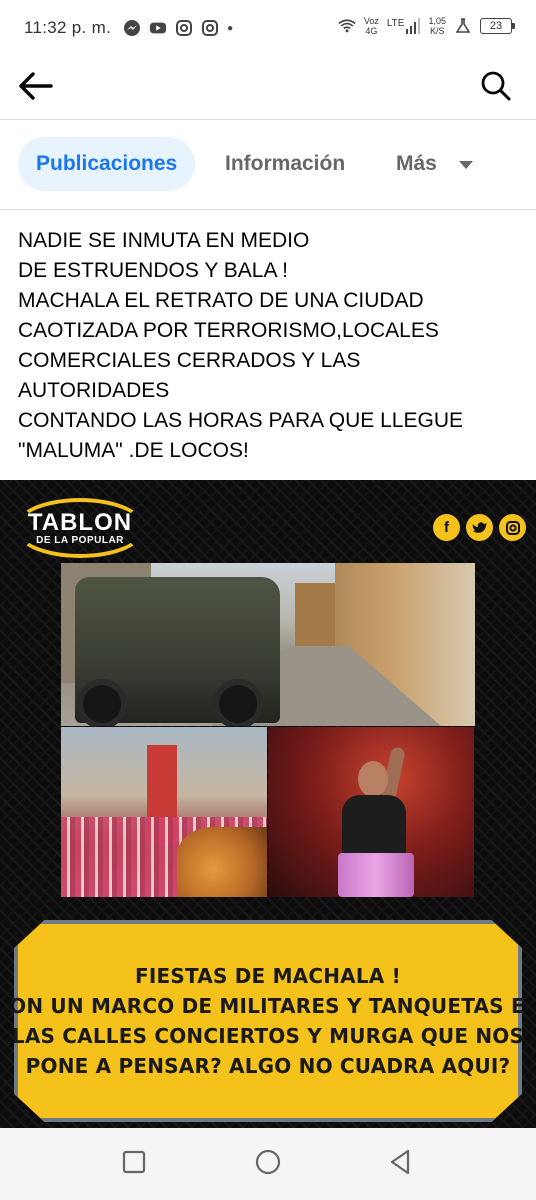 The width and height of the screenshot is (536, 1200). What do you see at coordinates (153, 270) in the screenshot?
I see `post-line: DE ESTRUENDOS Y BALA !` at bounding box center [153, 270].